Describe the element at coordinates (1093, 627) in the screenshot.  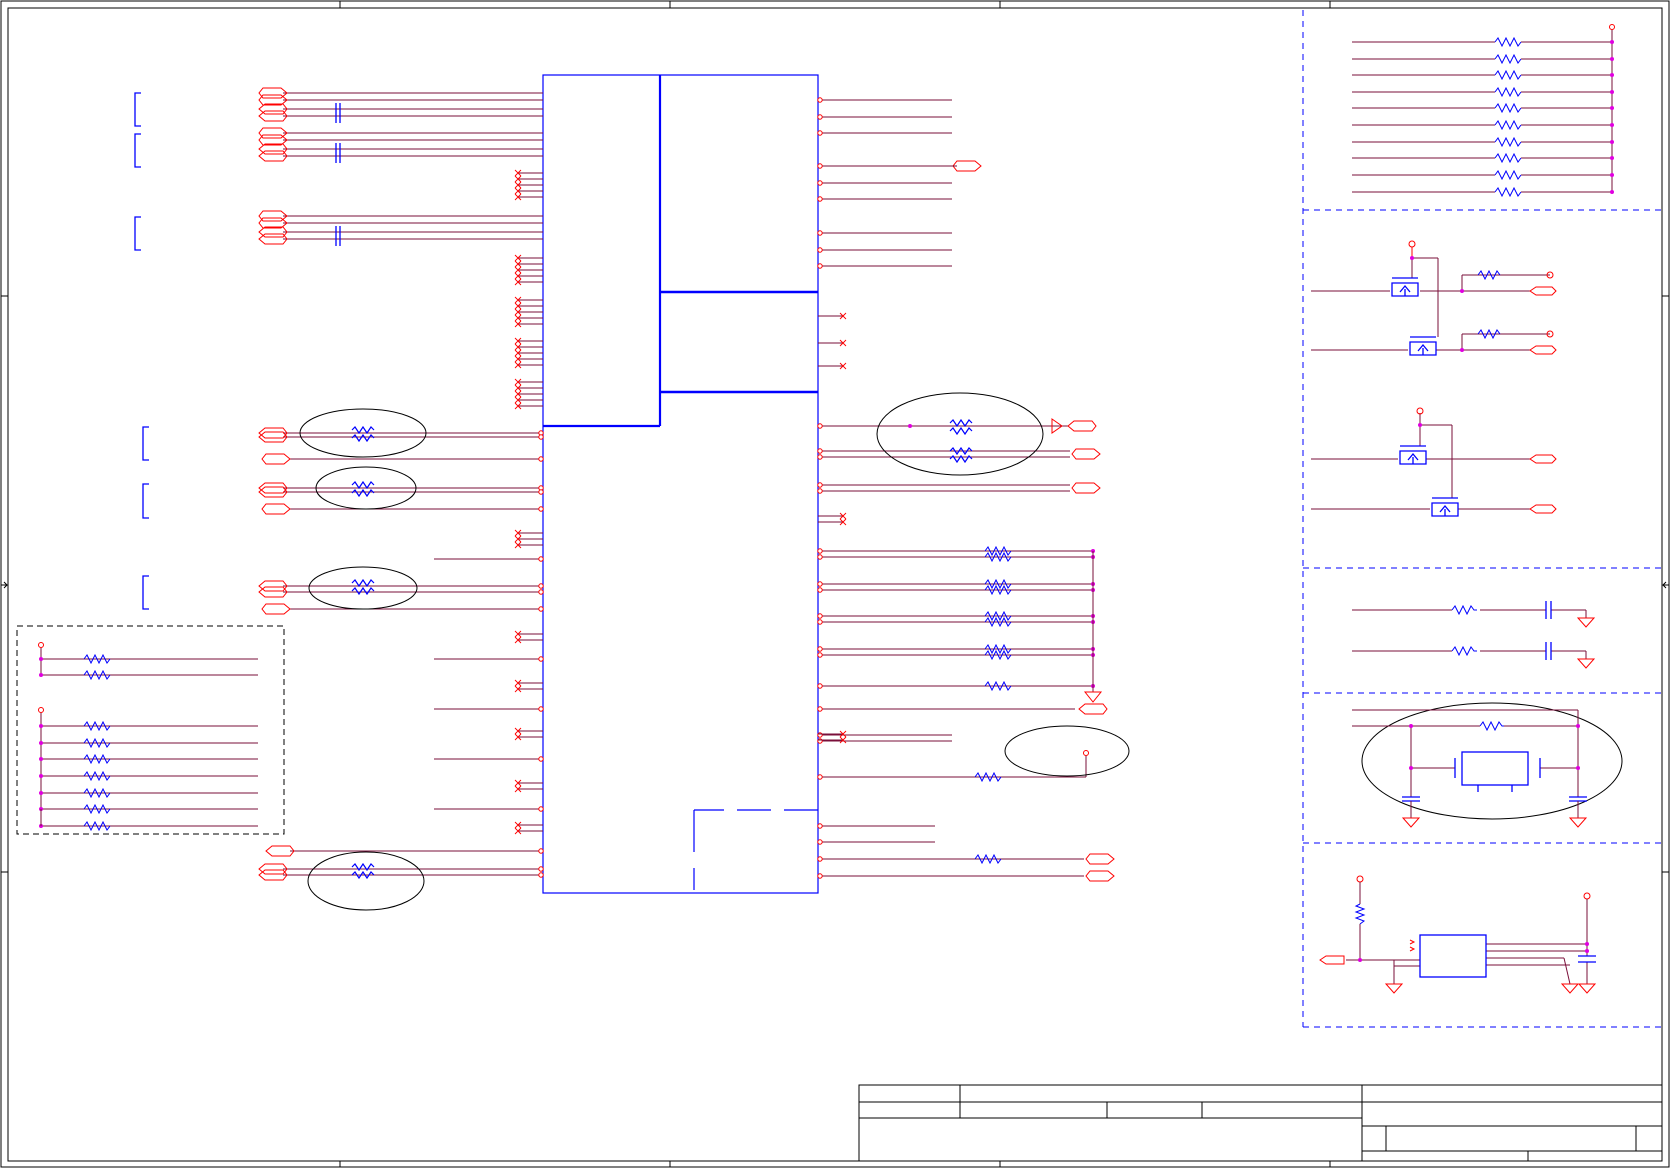
I see `right-termination-bus` at that location.